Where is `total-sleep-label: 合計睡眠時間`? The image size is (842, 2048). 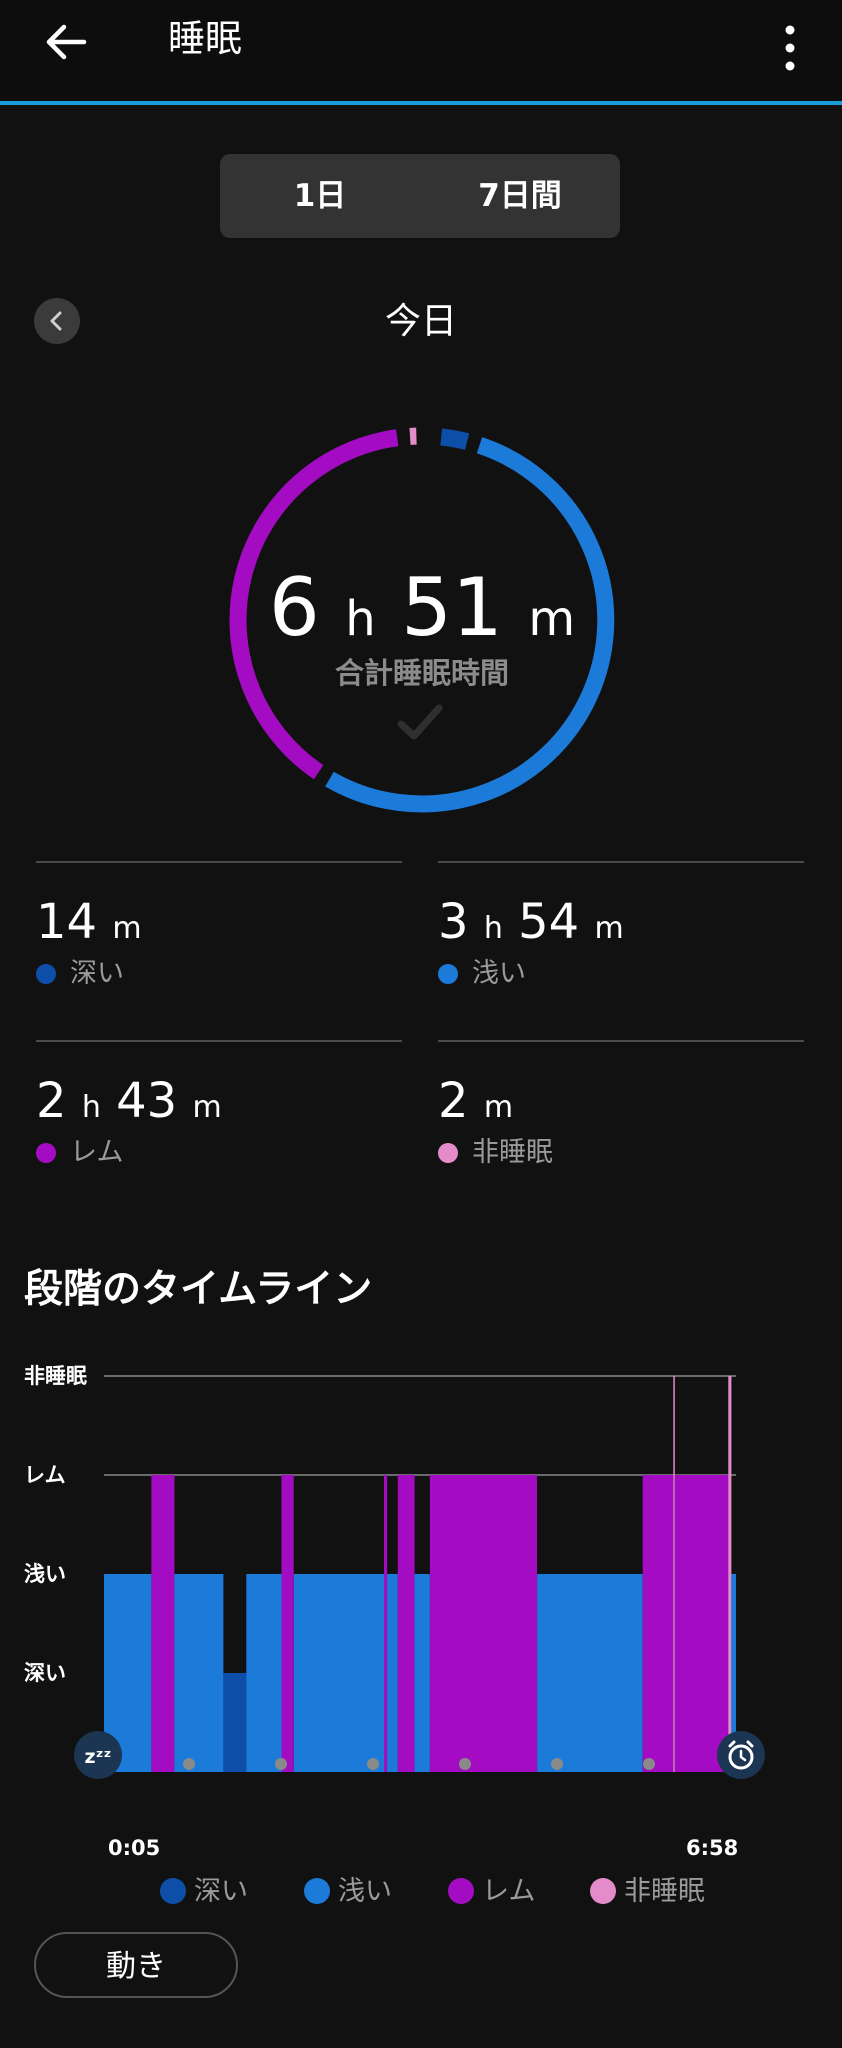 total-sleep-label: 合計睡眠時間 is located at coordinates (421, 673).